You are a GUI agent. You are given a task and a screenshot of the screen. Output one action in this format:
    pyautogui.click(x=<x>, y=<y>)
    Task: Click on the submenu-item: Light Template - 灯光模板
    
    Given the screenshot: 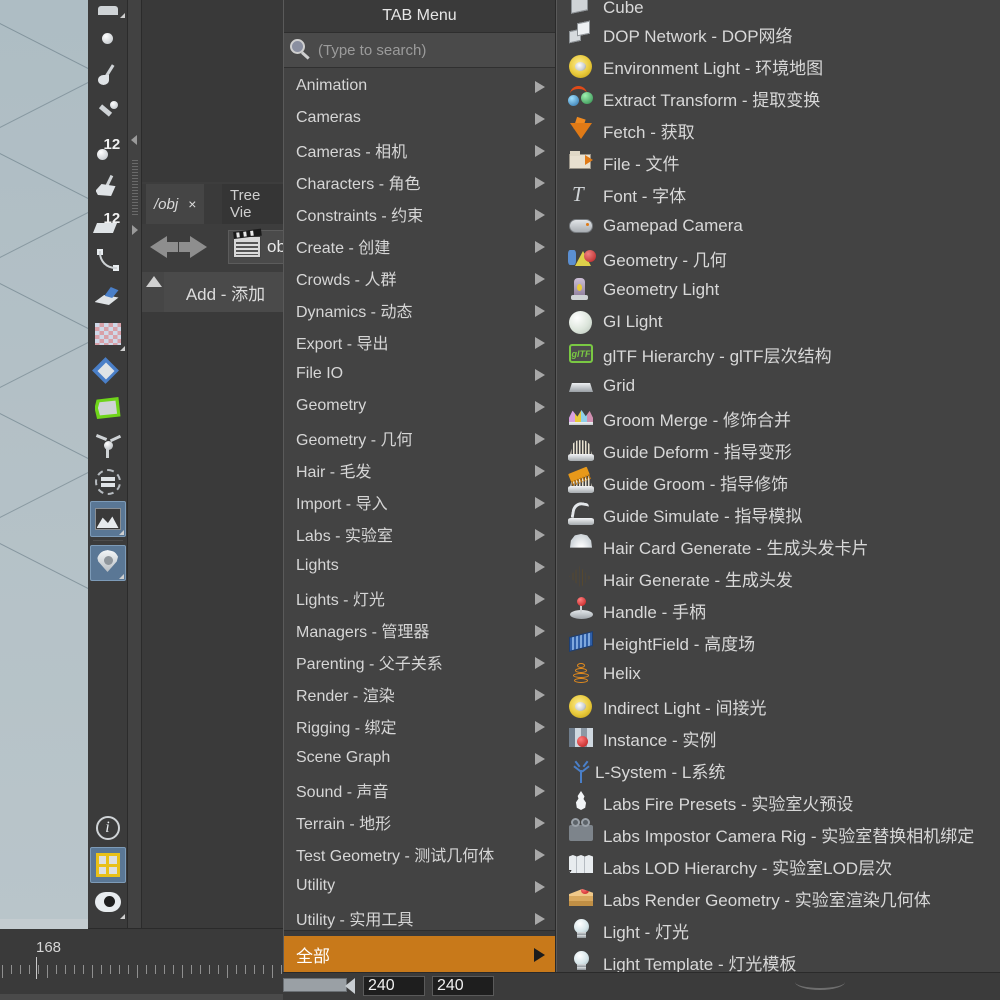 What is the action you would take?
    pyautogui.click(x=778, y=959)
    